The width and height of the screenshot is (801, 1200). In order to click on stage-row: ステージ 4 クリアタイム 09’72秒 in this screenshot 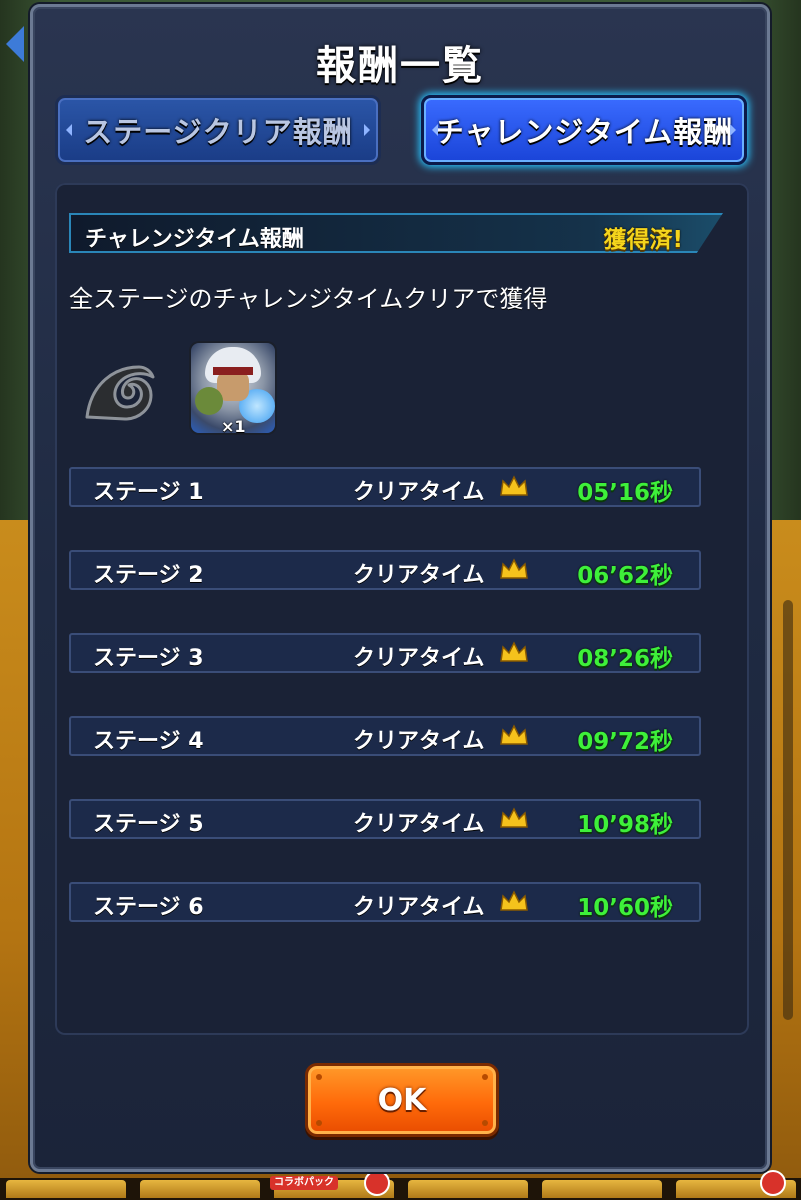, I will do `click(385, 736)`.